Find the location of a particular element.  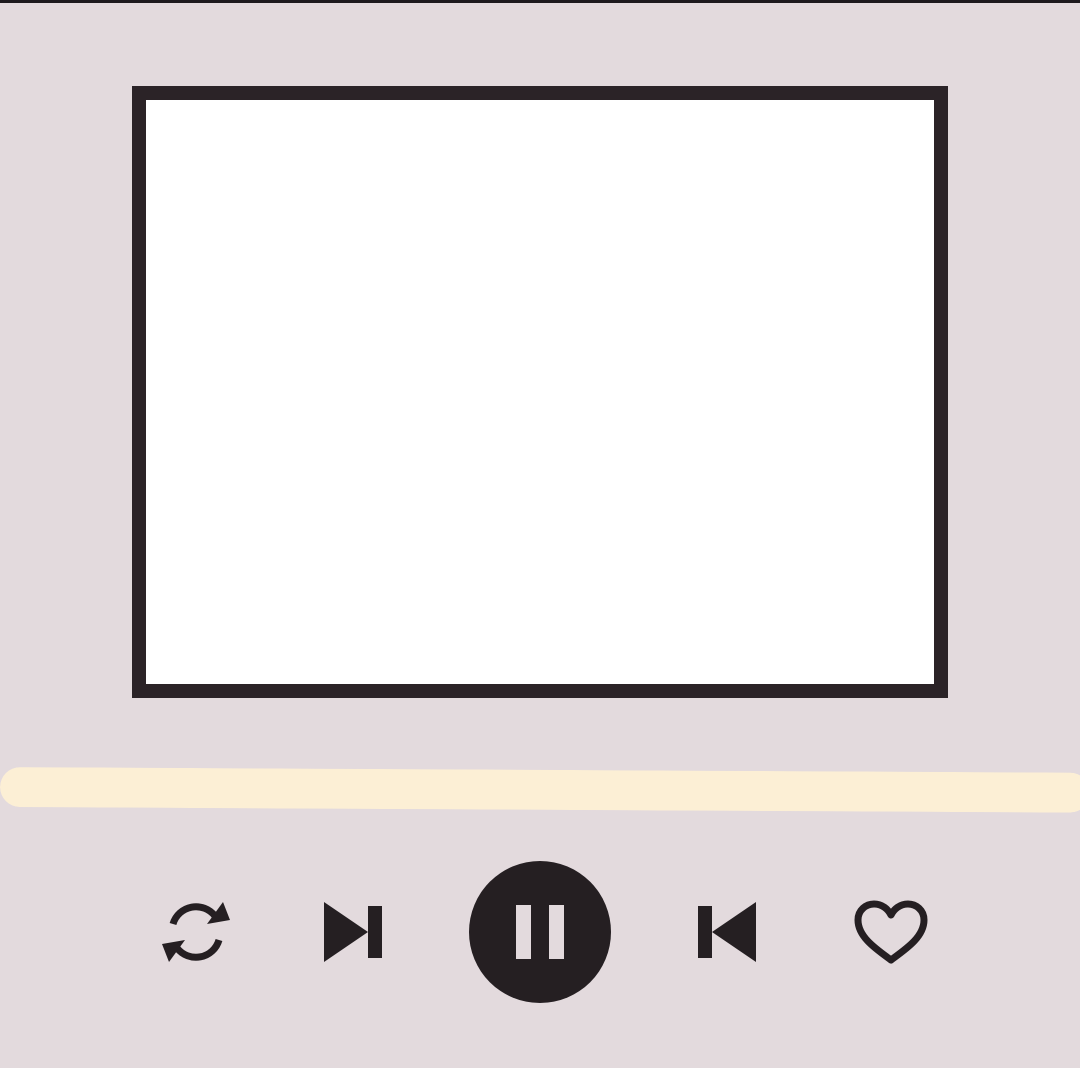

progress-fill is located at coordinates (540, 790).